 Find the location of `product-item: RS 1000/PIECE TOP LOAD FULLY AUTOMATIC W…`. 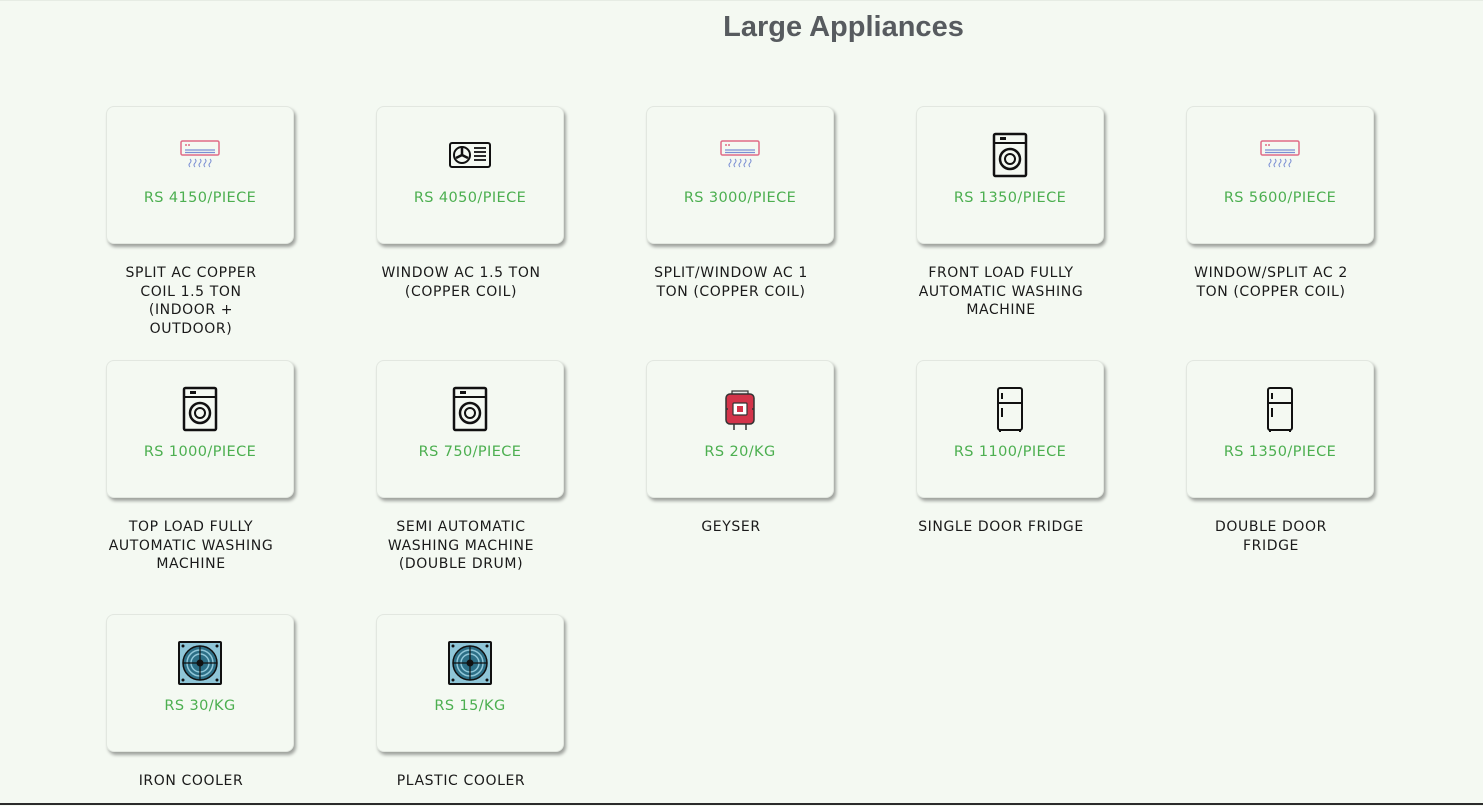

product-item: RS 1000/PIECE TOP LOAD FULLY AUTOMATIC W… is located at coordinates (201, 467).